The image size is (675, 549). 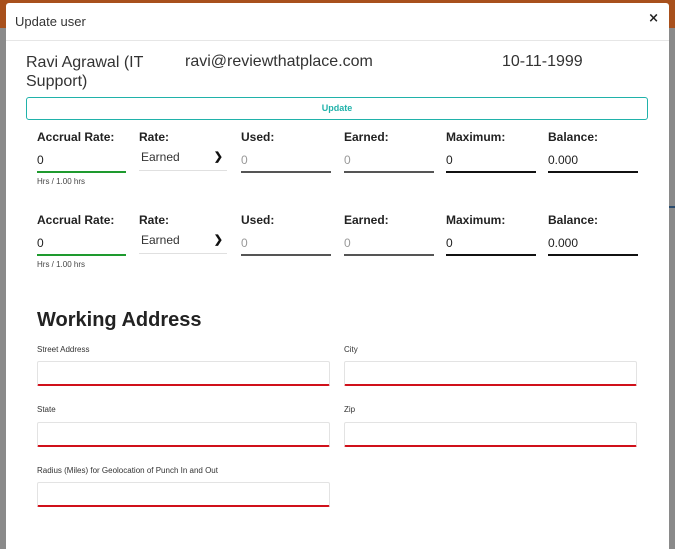 What do you see at coordinates (337, 108) in the screenshot?
I see `update-button: Update` at bounding box center [337, 108].